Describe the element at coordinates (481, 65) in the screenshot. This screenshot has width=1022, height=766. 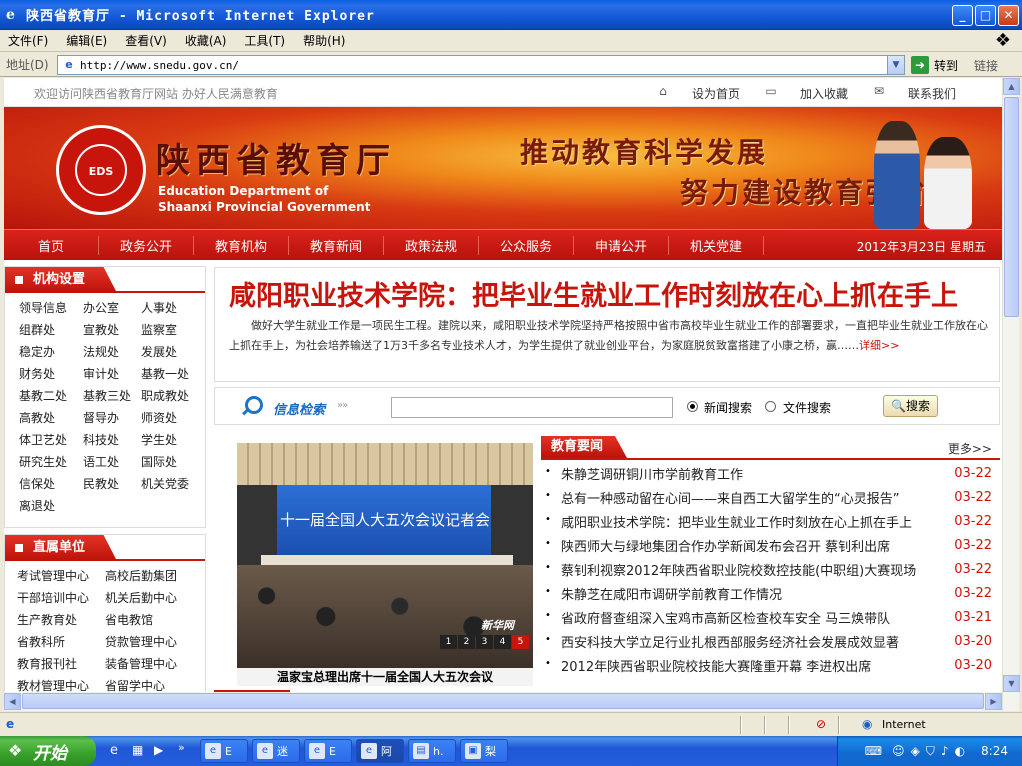
I see `address-input: e http://www.snedu.gov.cn/ ▼` at that location.